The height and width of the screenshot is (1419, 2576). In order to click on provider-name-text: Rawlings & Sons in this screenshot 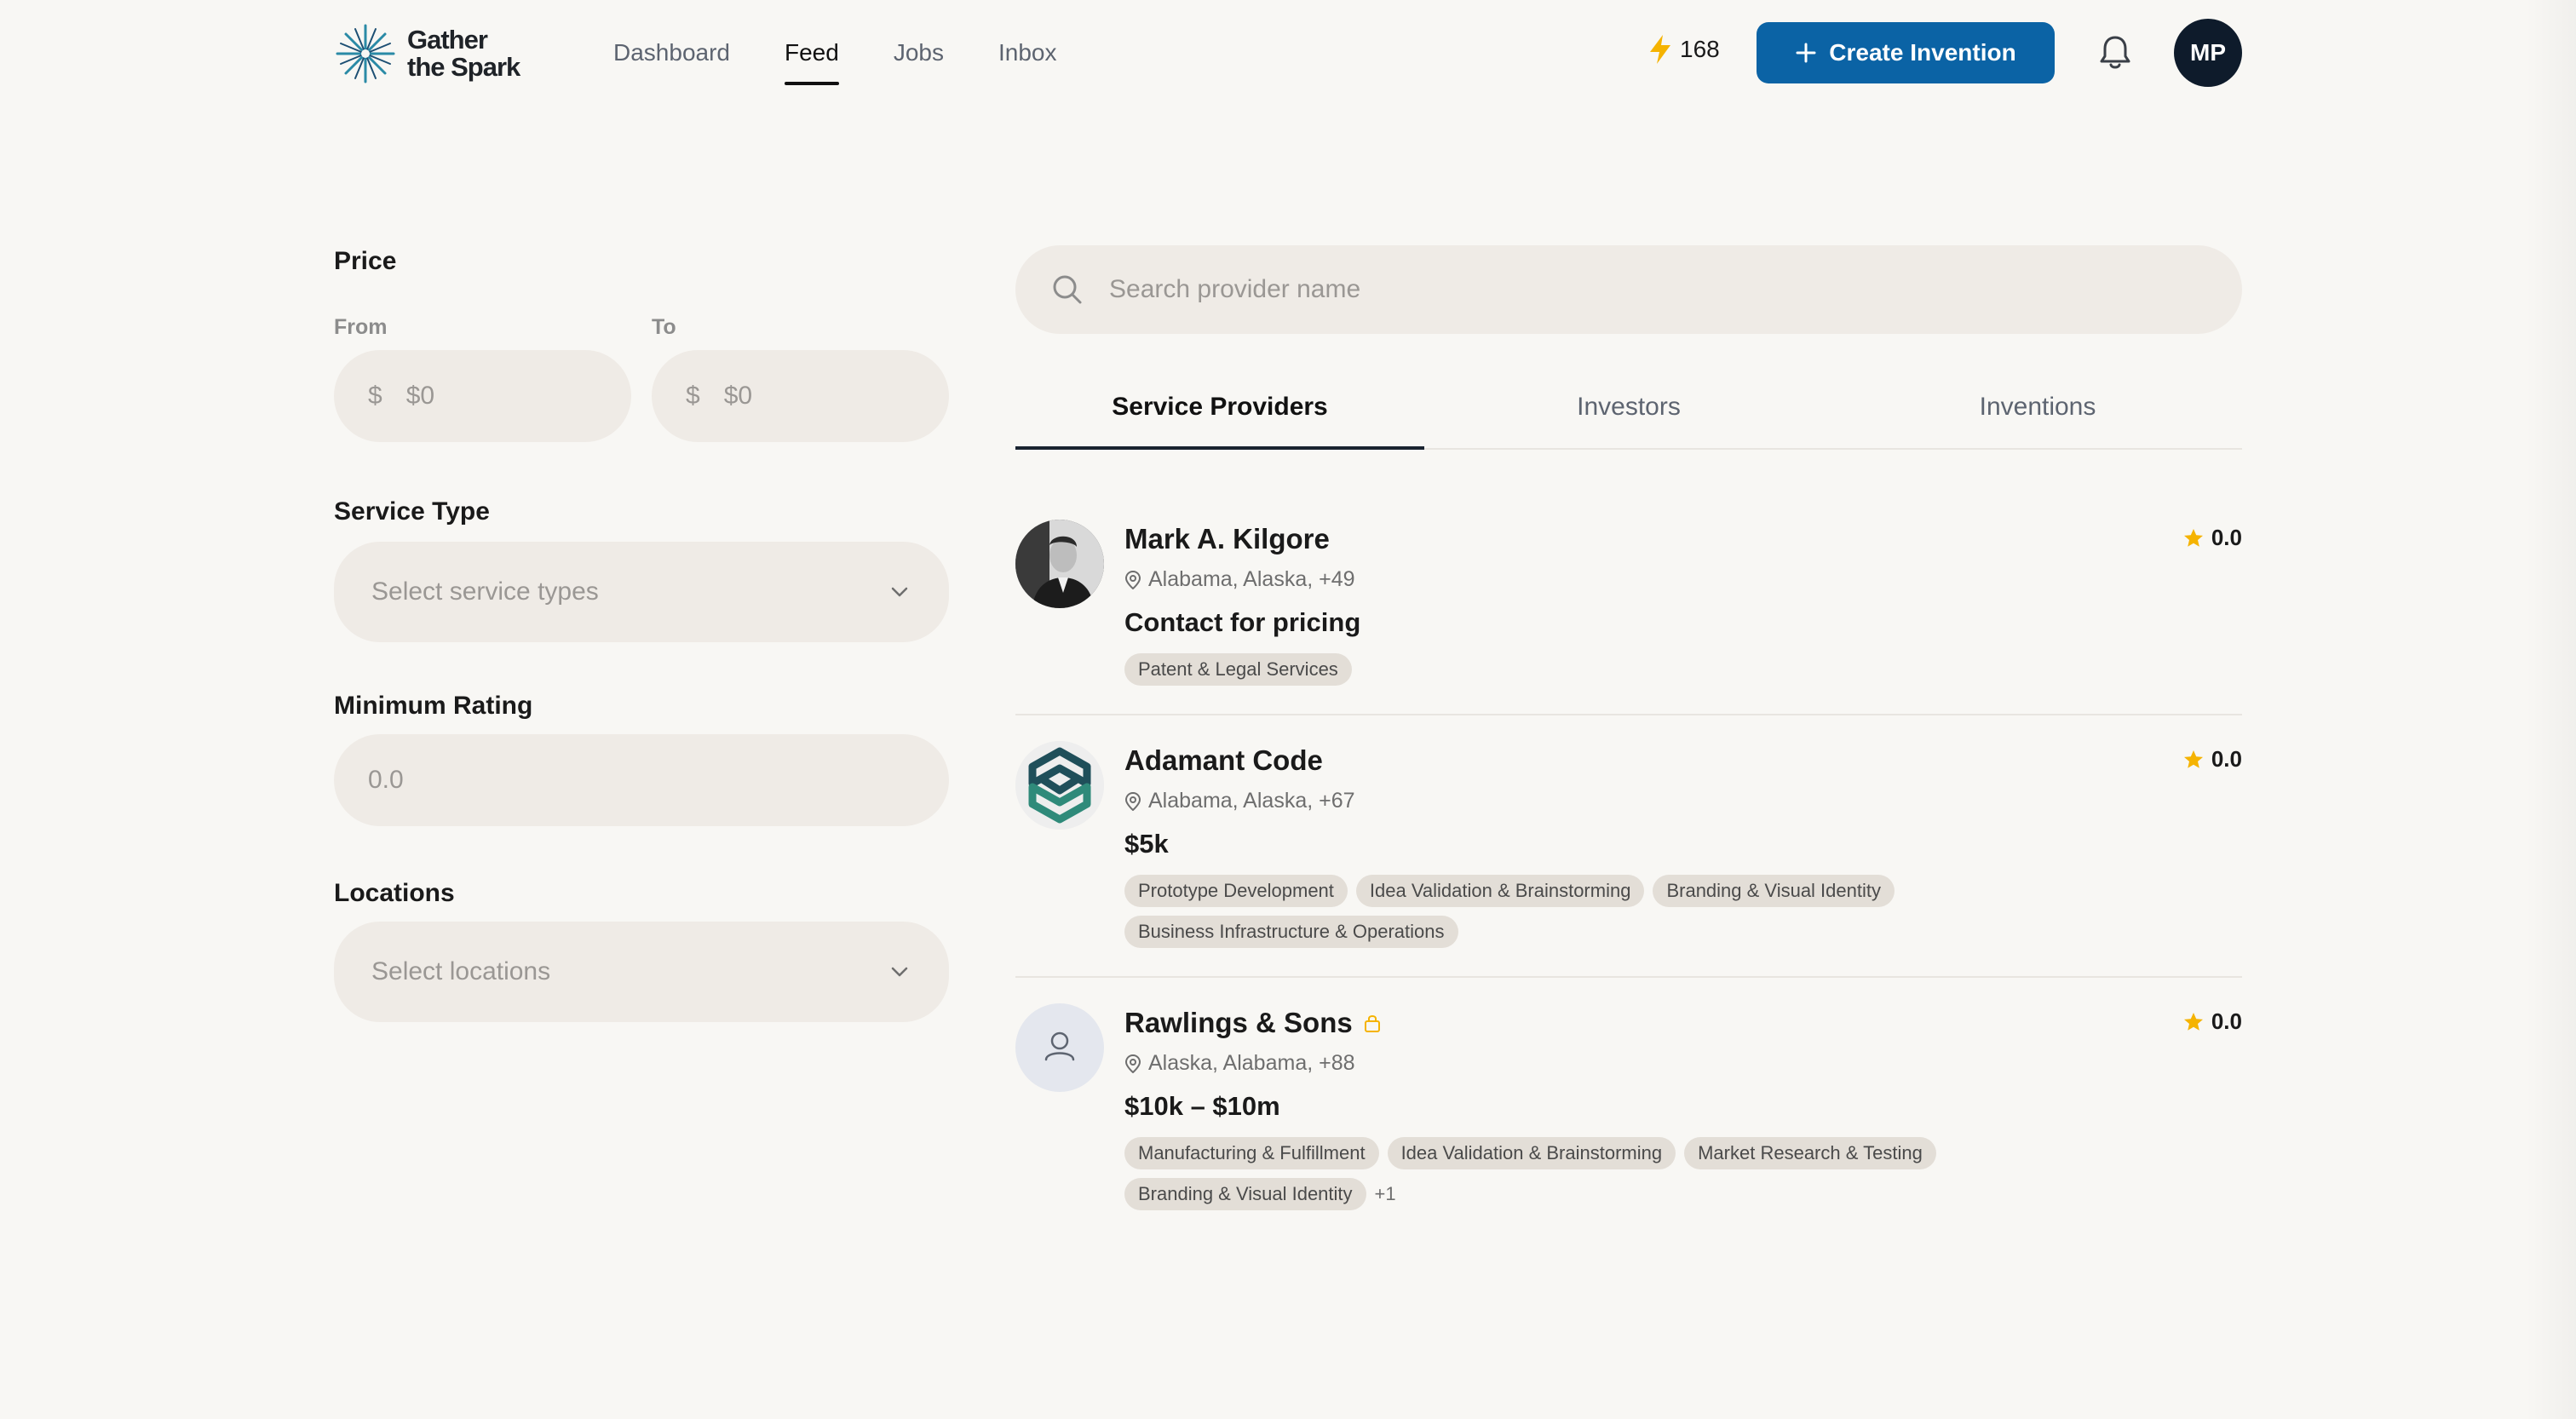, I will do `click(1239, 1022)`.